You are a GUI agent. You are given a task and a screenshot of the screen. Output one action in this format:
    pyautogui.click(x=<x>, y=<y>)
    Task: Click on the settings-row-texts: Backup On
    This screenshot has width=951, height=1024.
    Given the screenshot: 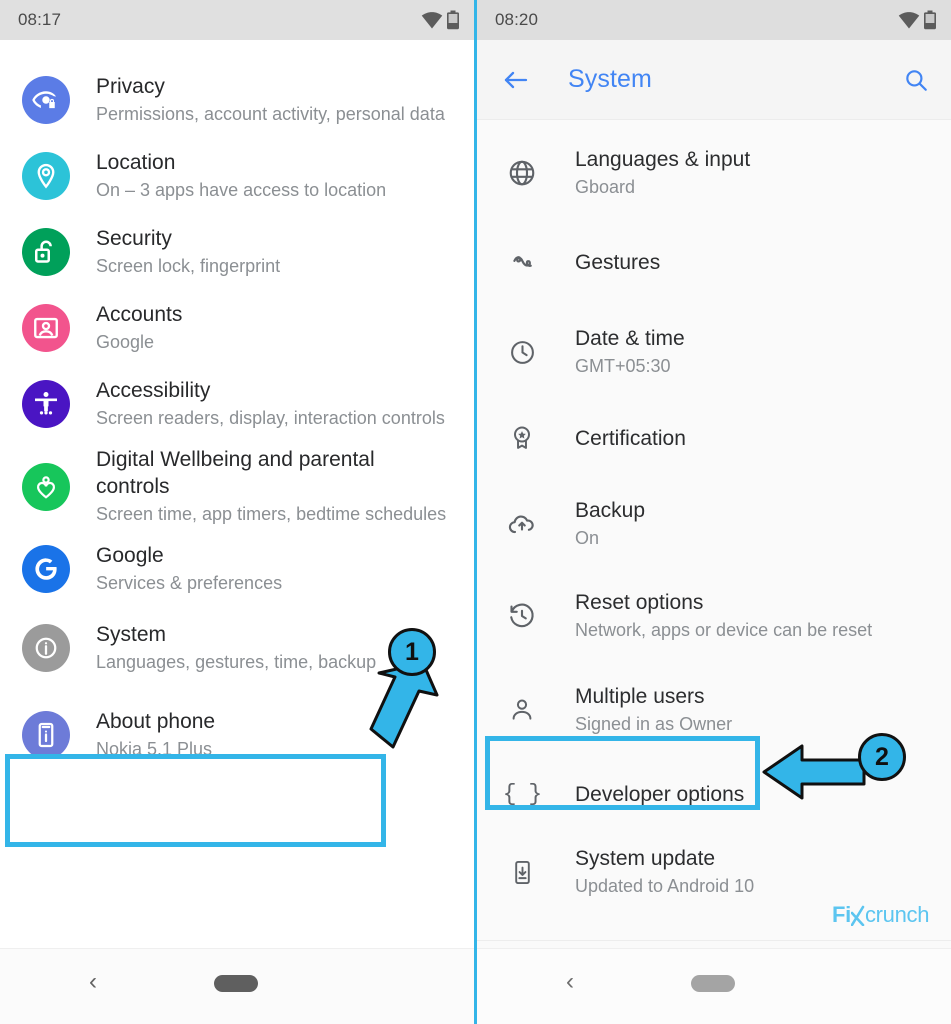 What is the action you would take?
    pyautogui.click(x=610, y=524)
    